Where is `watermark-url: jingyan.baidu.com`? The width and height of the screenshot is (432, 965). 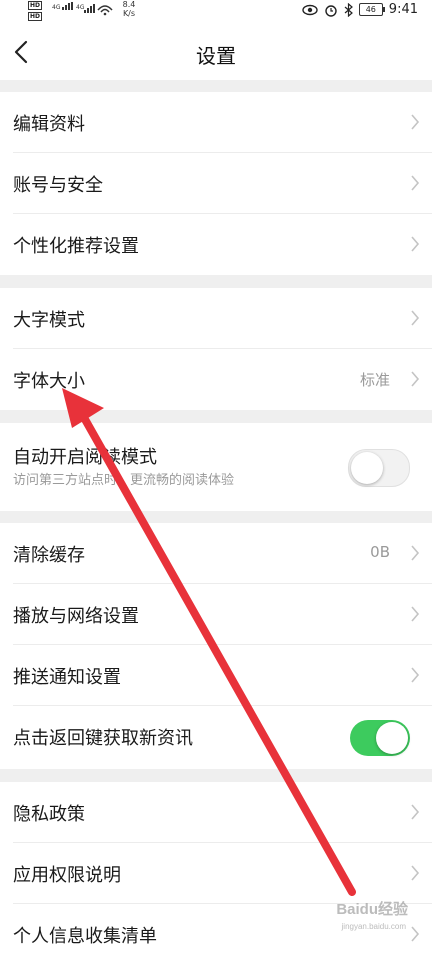
watermark-url: jingyan.baidu.com is located at coordinates (373, 926).